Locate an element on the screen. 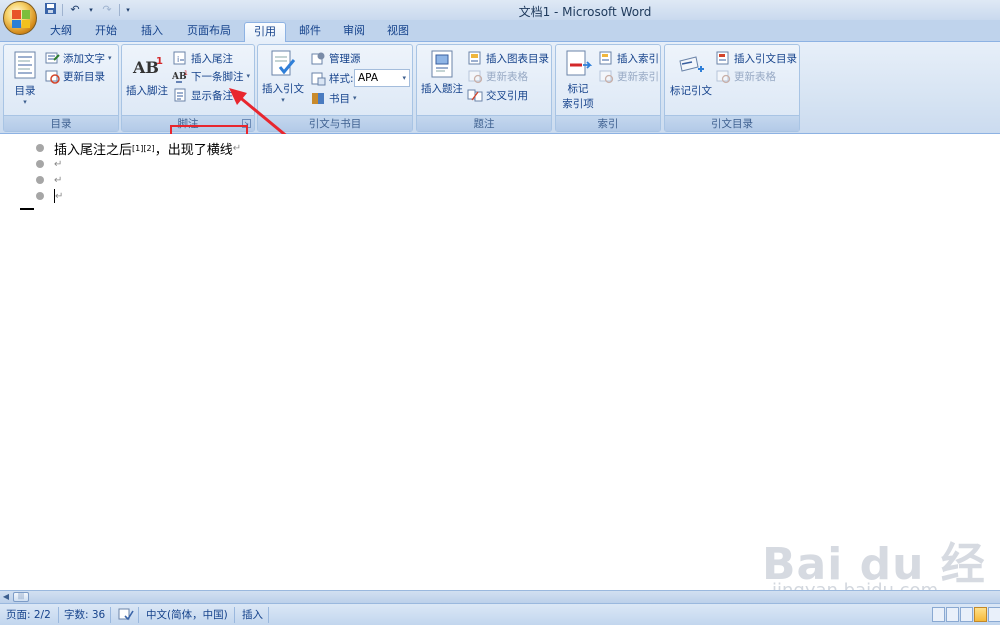 The width and height of the screenshot is (1000, 625). insert-index-button: 插入索引 is located at coordinates (628, 58).